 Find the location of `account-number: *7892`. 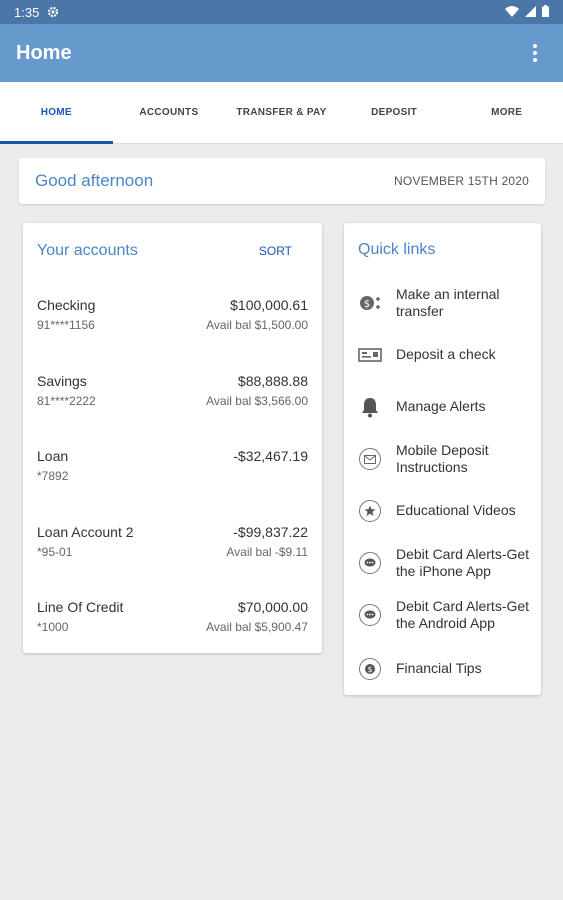

account-number: *7892 is located at coordinates (53, 476).